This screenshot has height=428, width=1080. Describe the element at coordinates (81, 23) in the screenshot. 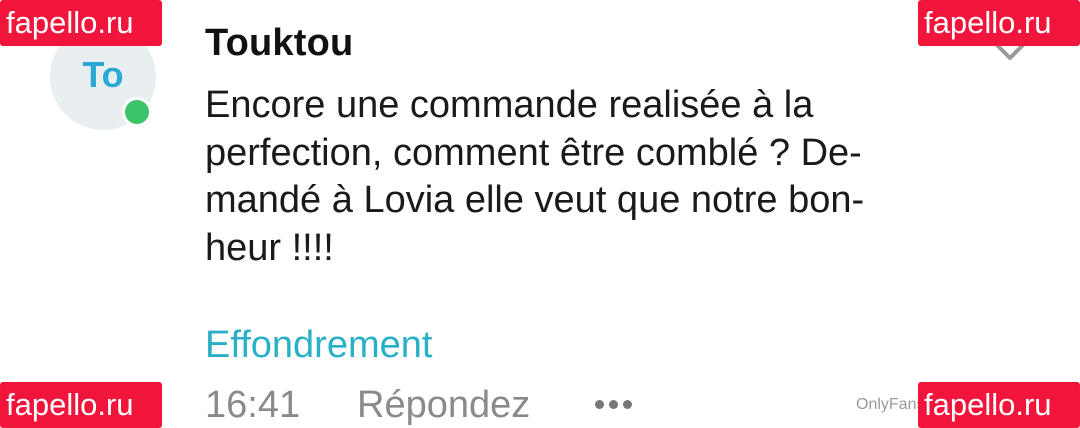

I see `watermark-top-left: fapello.ru` at that location.